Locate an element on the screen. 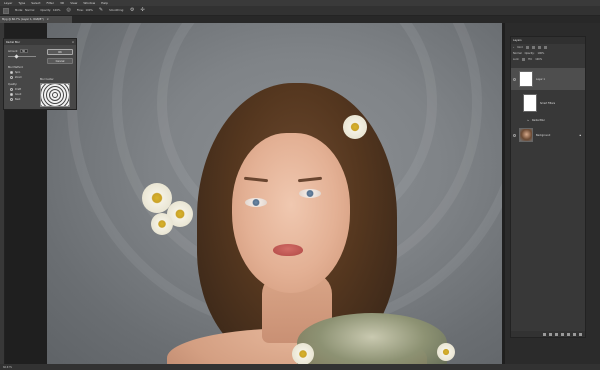 Image resolution: width=600 pixels, height=370 pixels. layer-opacity-label: Opacity: is located at coordinates (529, 53).